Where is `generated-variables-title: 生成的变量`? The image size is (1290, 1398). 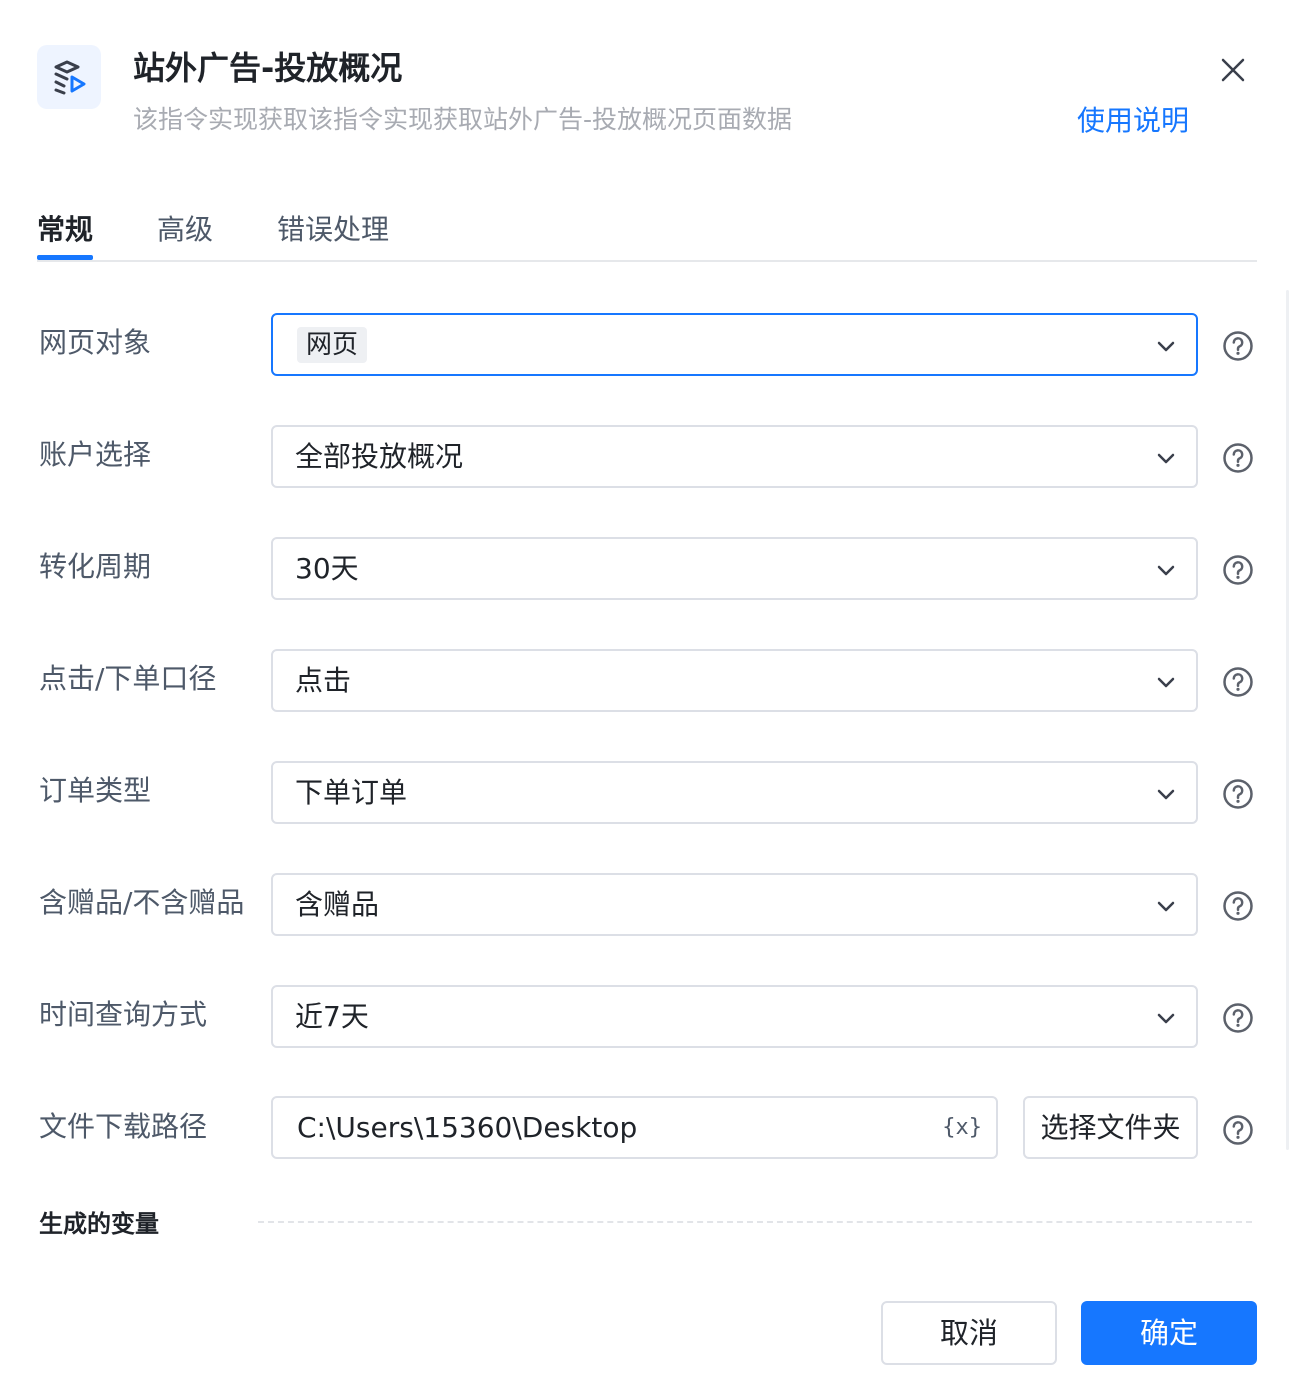
generated-variables-title: 生成的变量 is located at coordinates (99, 1224).